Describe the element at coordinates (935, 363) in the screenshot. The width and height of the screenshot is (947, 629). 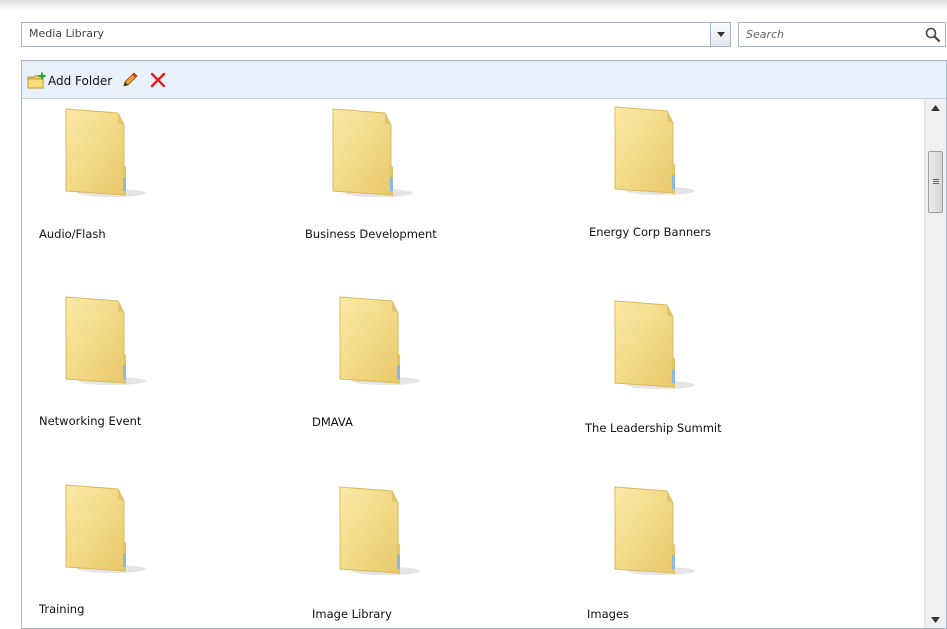
I see `vertical-scrollbar` at that location.